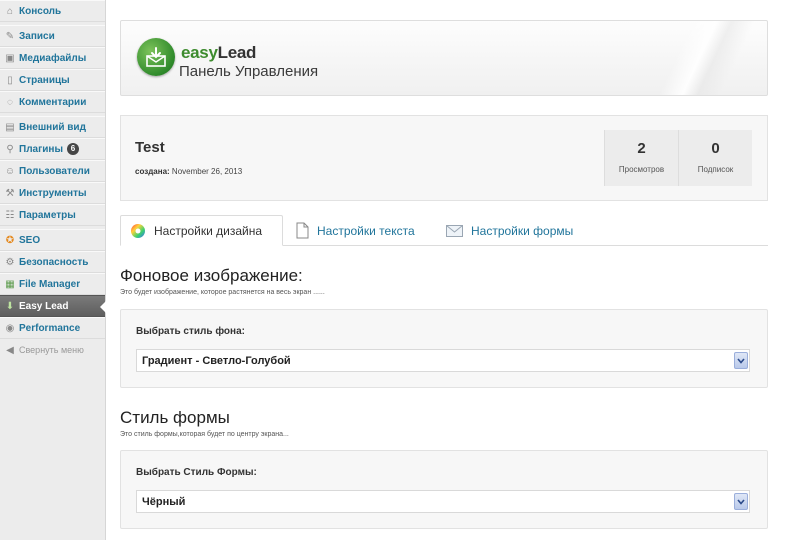 The height and width of the screenshot is (540, 790). Describe the element at coordinates (715, 148) in the screenshot. I see `subscriptions-count: 0` at that location.